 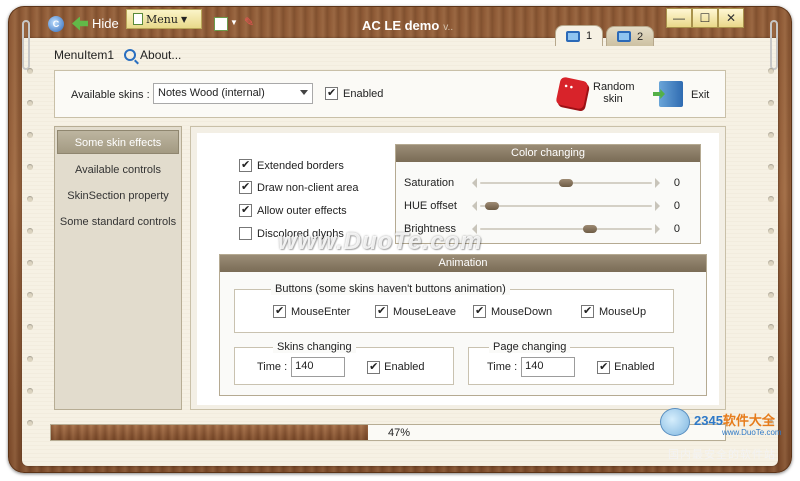 I want to click on corner-brand-name: 2345软件大全, so click(x=734, y=419).